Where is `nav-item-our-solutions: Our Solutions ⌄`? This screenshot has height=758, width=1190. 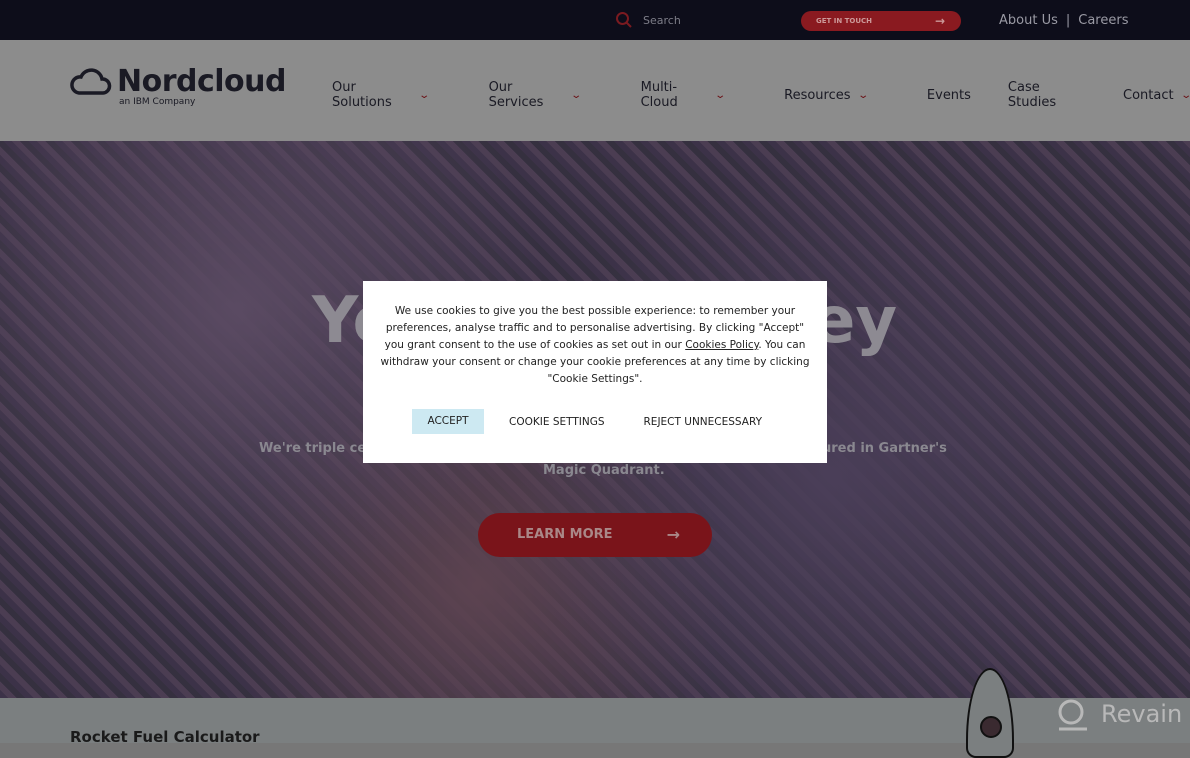 nav-item-our-solutions: Our Solutions ⌄ is located at coordinates (381, 95).